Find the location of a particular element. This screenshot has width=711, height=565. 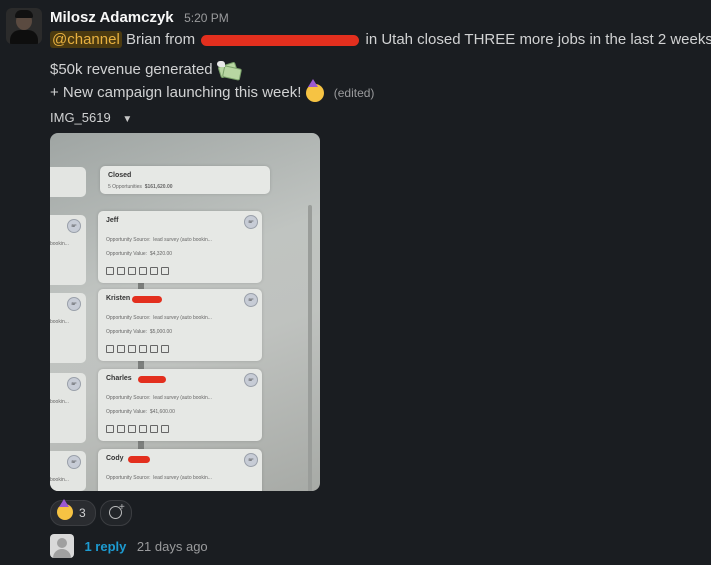

add-reaction-button: + is located at coordinates (116, 513).